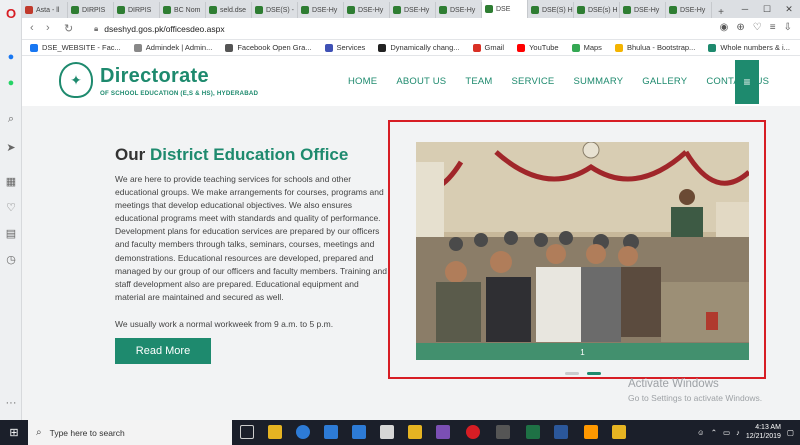  What do you see at coordinates (768, 427) in the screenshot?
I see `clock-time: 4:13 AM` at bounding box center [768, 427].